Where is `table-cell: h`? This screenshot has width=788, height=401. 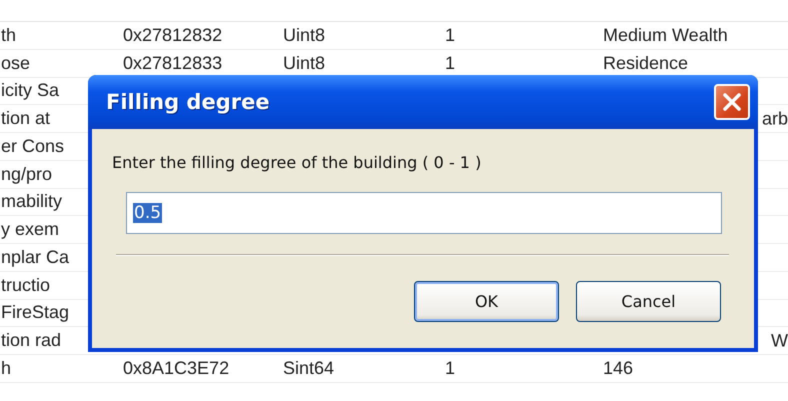
table-cell: h is located at coordinates (6, 368).